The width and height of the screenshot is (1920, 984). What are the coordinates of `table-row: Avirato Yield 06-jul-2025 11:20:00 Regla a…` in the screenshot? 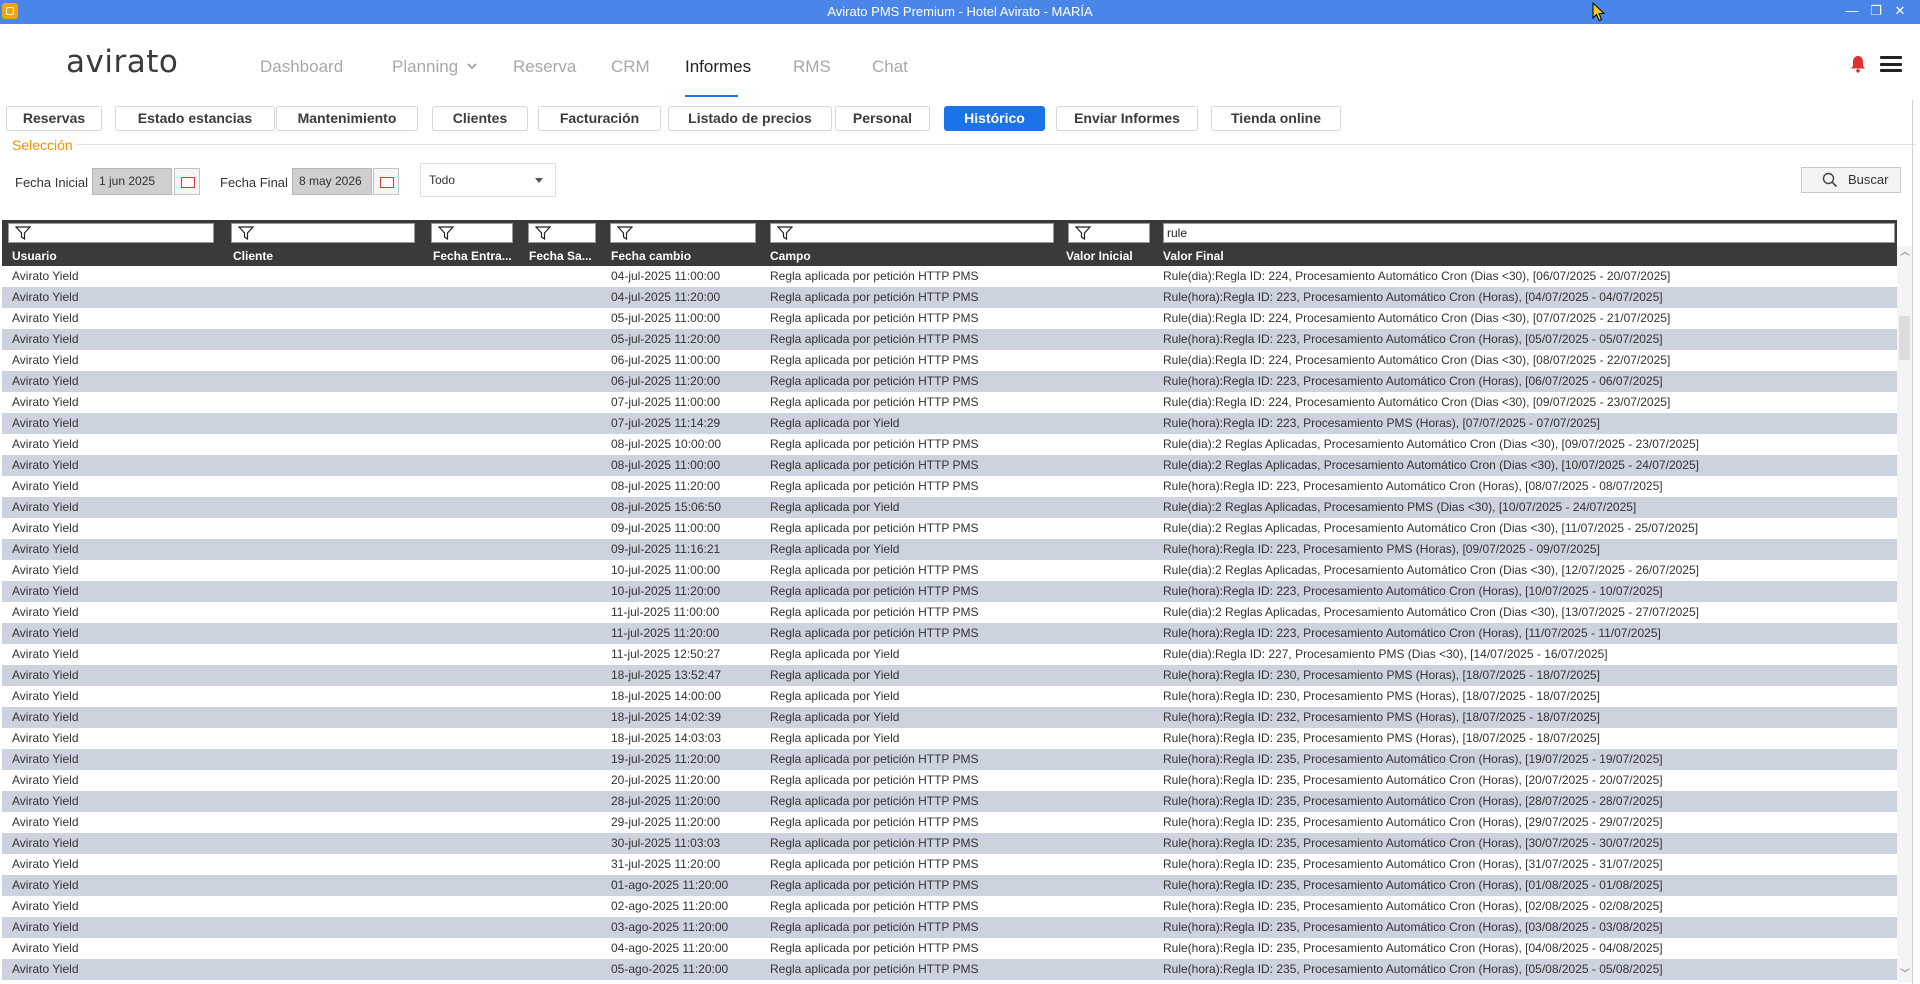 It's located at (949, 381).